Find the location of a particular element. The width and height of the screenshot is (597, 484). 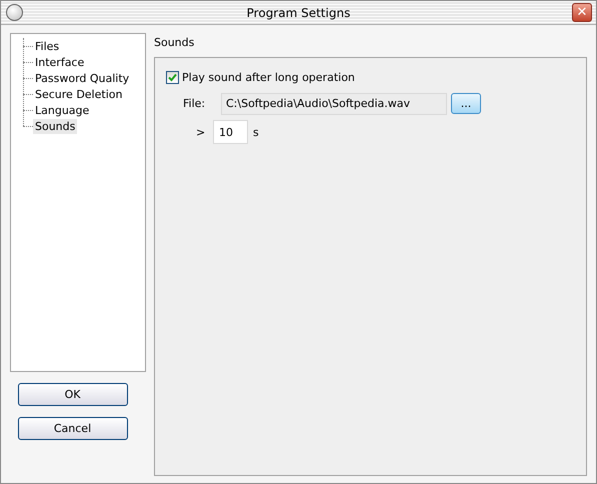

tree-item: Language is located at coordinates (62, 110).